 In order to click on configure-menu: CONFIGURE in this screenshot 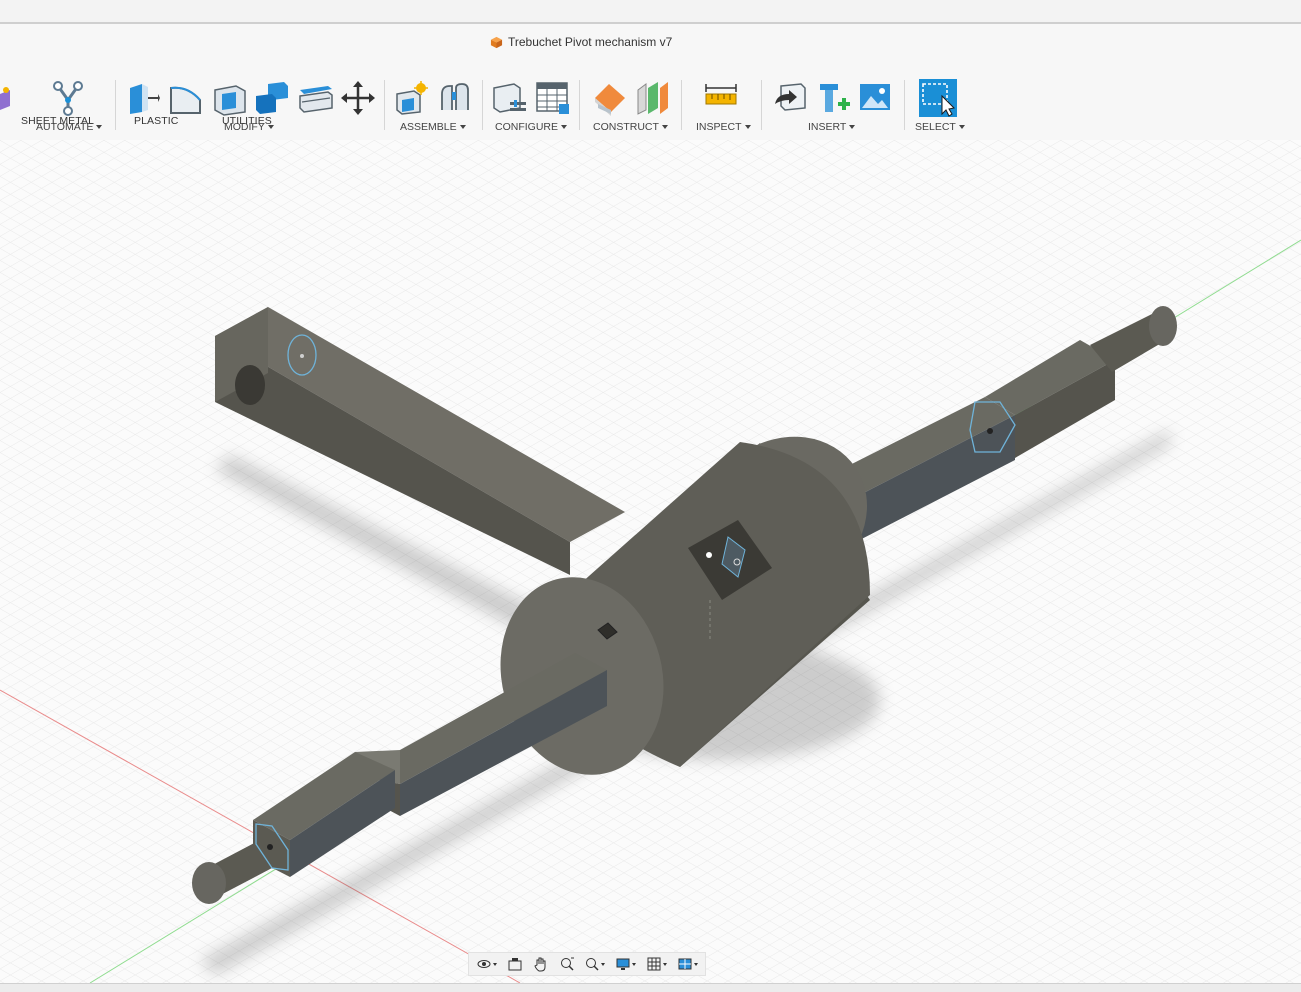, I will do `click(531, 127)`.